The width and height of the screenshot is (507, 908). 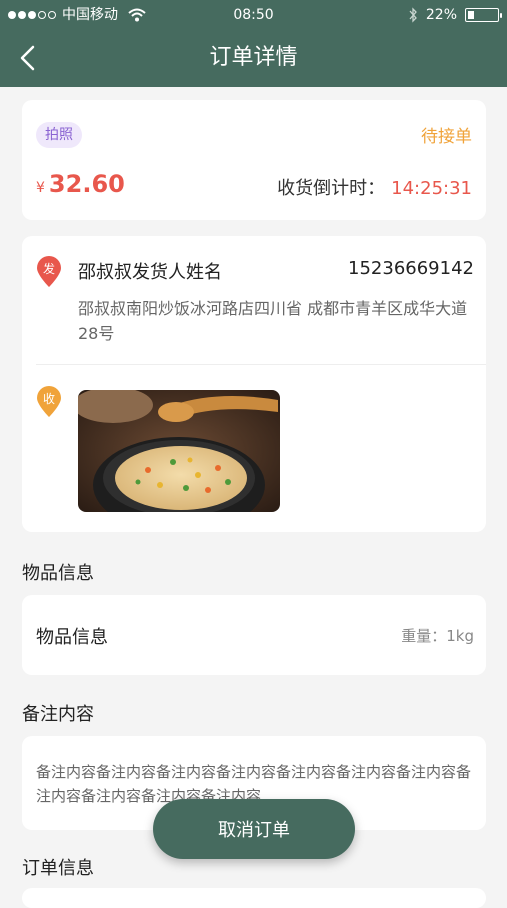 I want to click on sender-name: 邵叔叔发货人姓名, so click(x=150, y=272).